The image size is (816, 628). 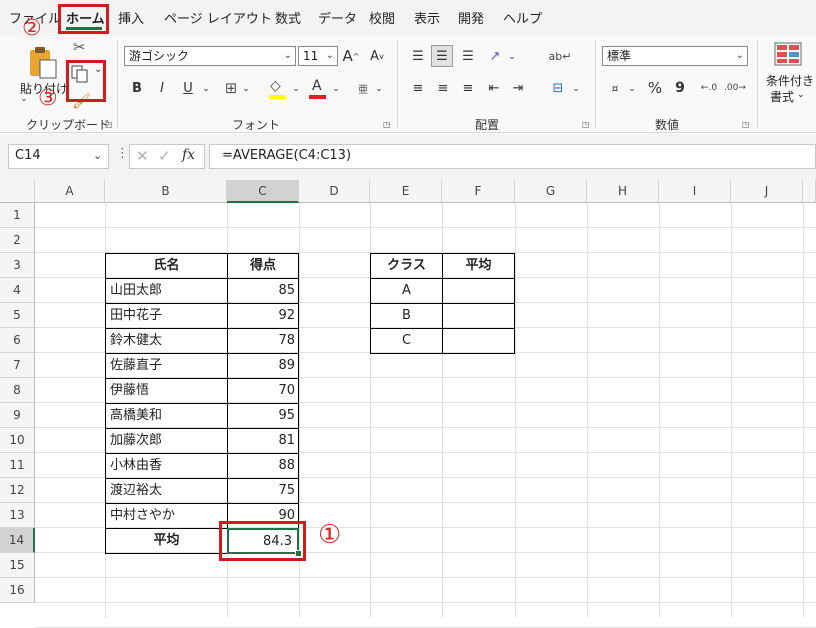 What do you see at coordinates (166, 191) in the screenshot?
I see `column-header-b: B` at bounding box center [166, 191].